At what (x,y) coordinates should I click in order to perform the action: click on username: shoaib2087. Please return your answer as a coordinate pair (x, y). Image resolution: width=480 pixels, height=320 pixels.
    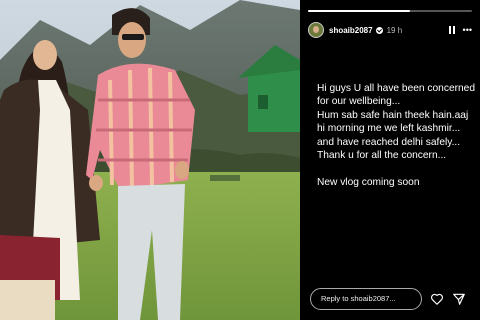
    Looking at the image, I should click on (351, 30).